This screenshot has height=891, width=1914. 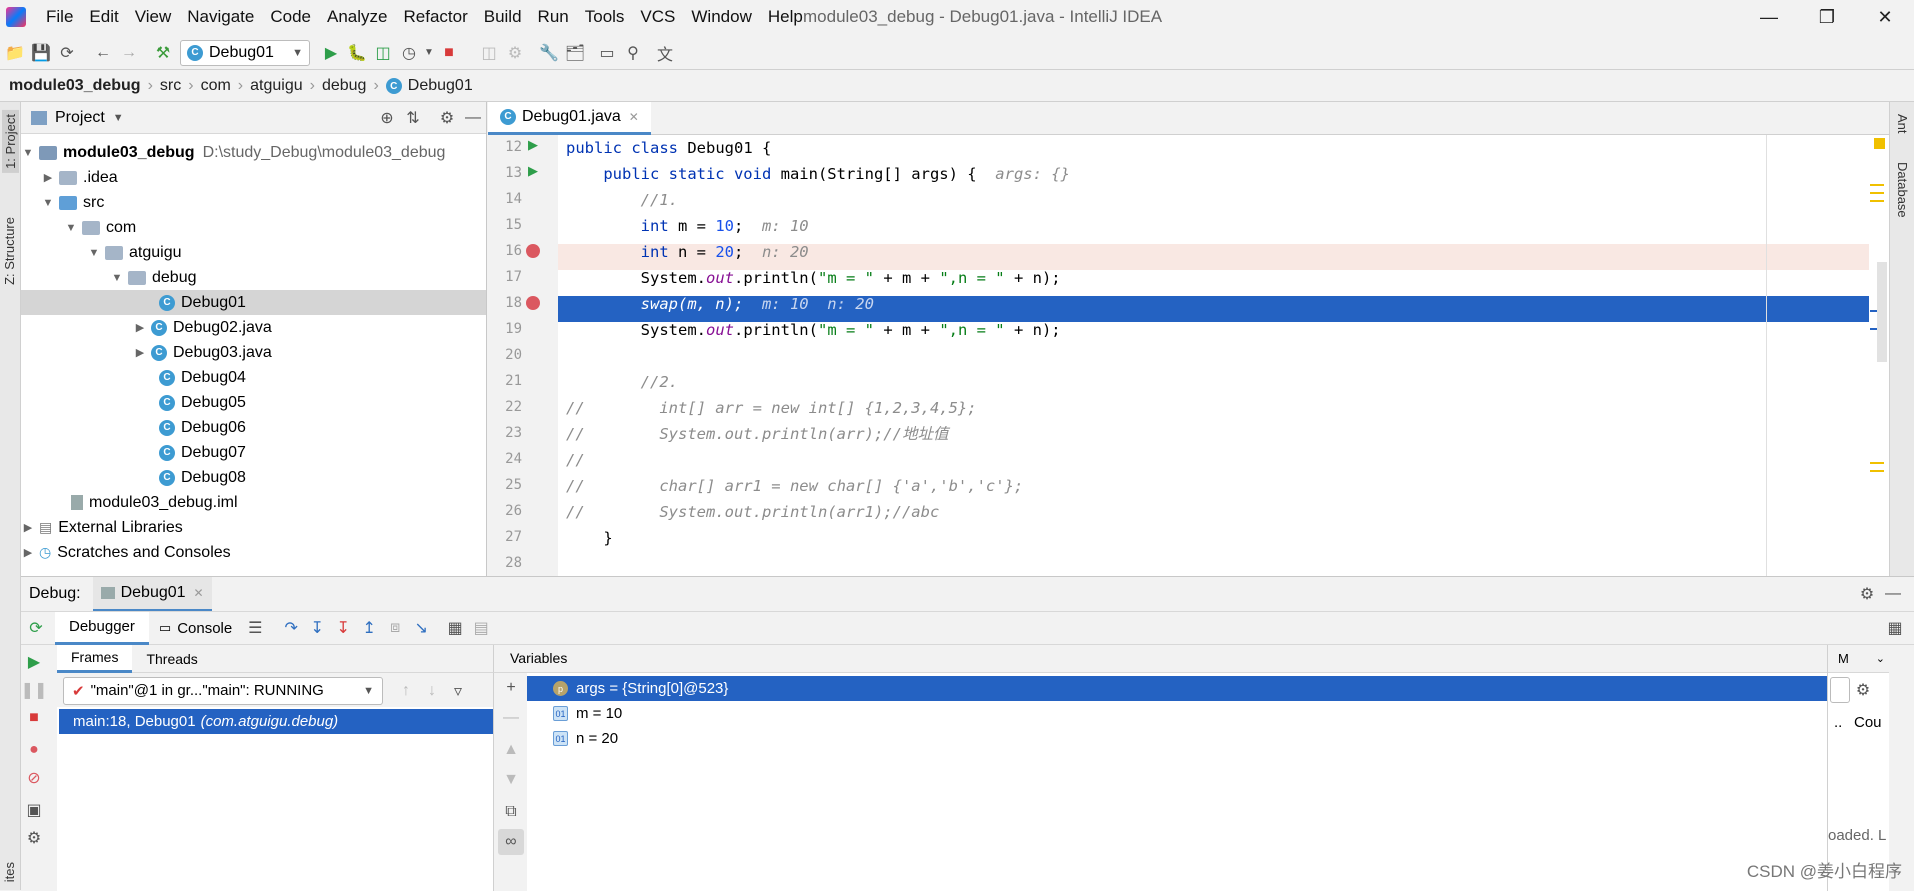 I want to click on variable-row: p args = {String[0]@523}, so click(x=1177, y=688).